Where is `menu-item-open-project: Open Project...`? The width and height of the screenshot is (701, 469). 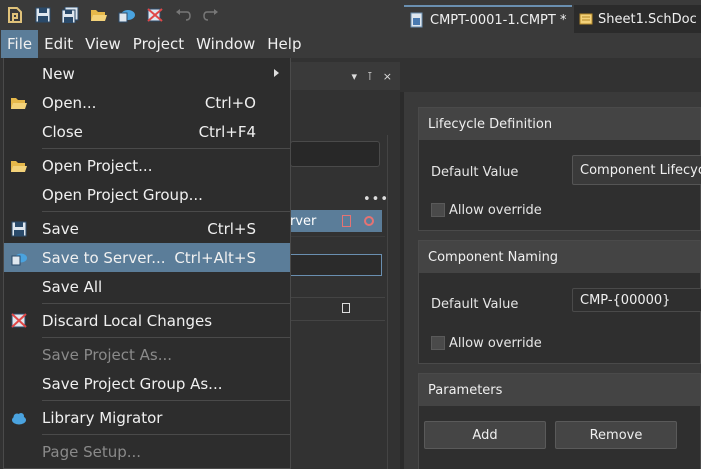
menu-item-open-project: Open Project... is located at coordinates (147, 165).